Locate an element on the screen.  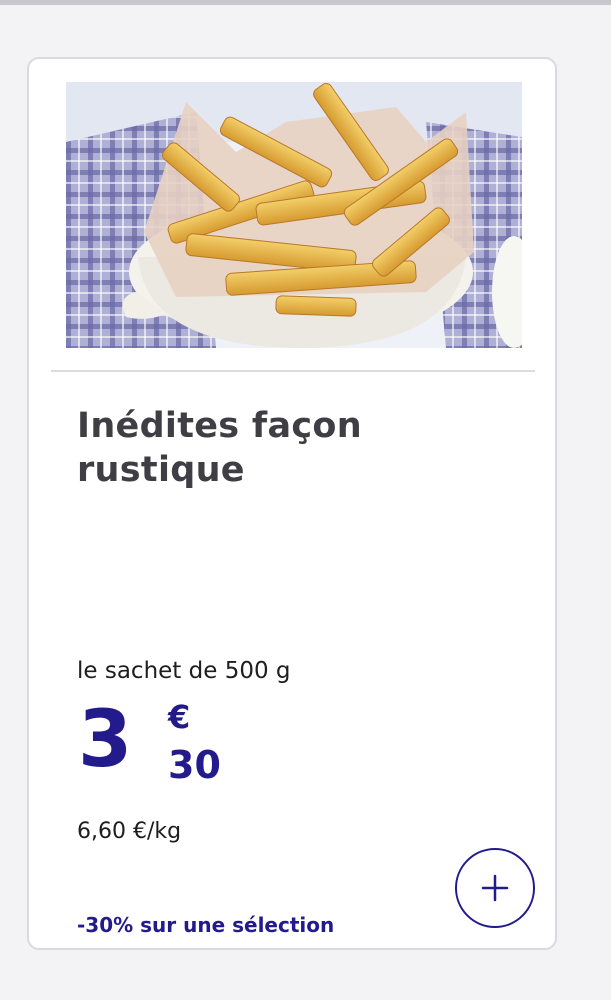
price-currency: € is located at coordinates (179, 717).